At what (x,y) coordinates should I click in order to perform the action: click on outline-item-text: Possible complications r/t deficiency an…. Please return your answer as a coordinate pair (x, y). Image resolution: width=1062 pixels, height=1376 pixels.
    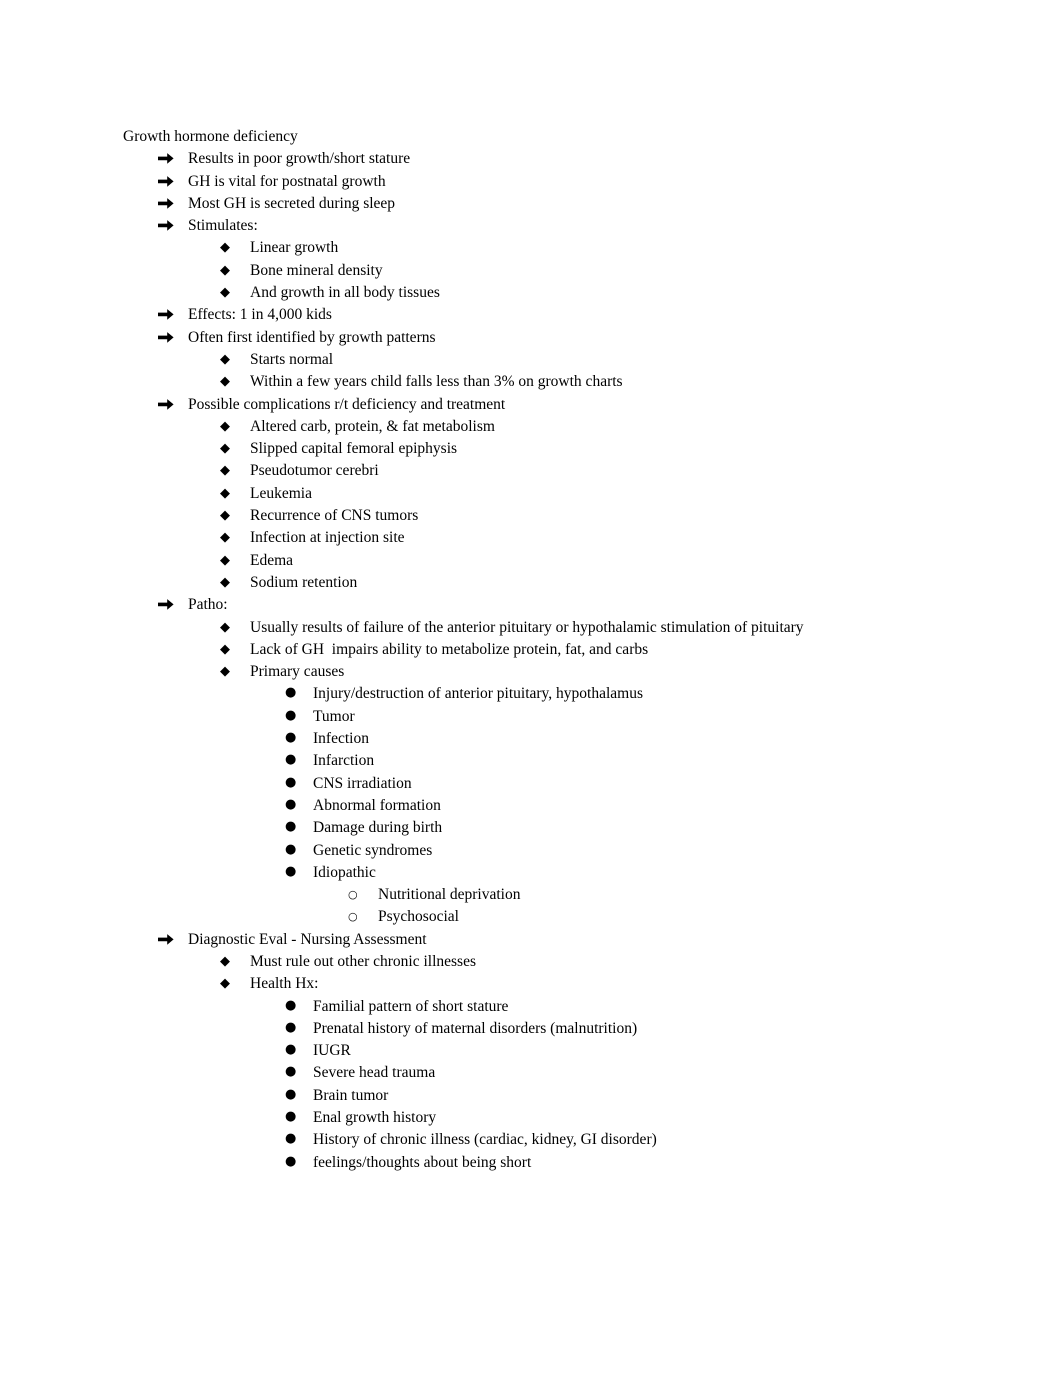
    Looking at the image, I should click on (347, 404).